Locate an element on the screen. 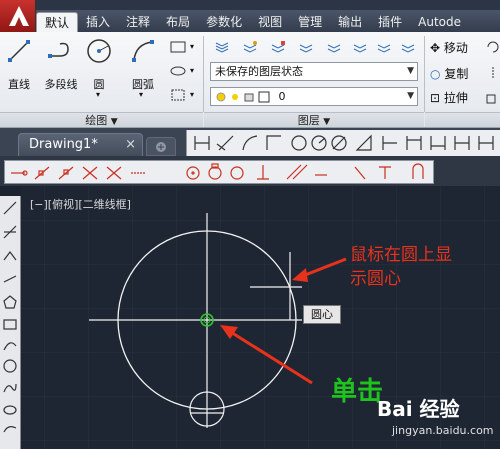  line-button: 直线 is located at coordinates (19, 64).